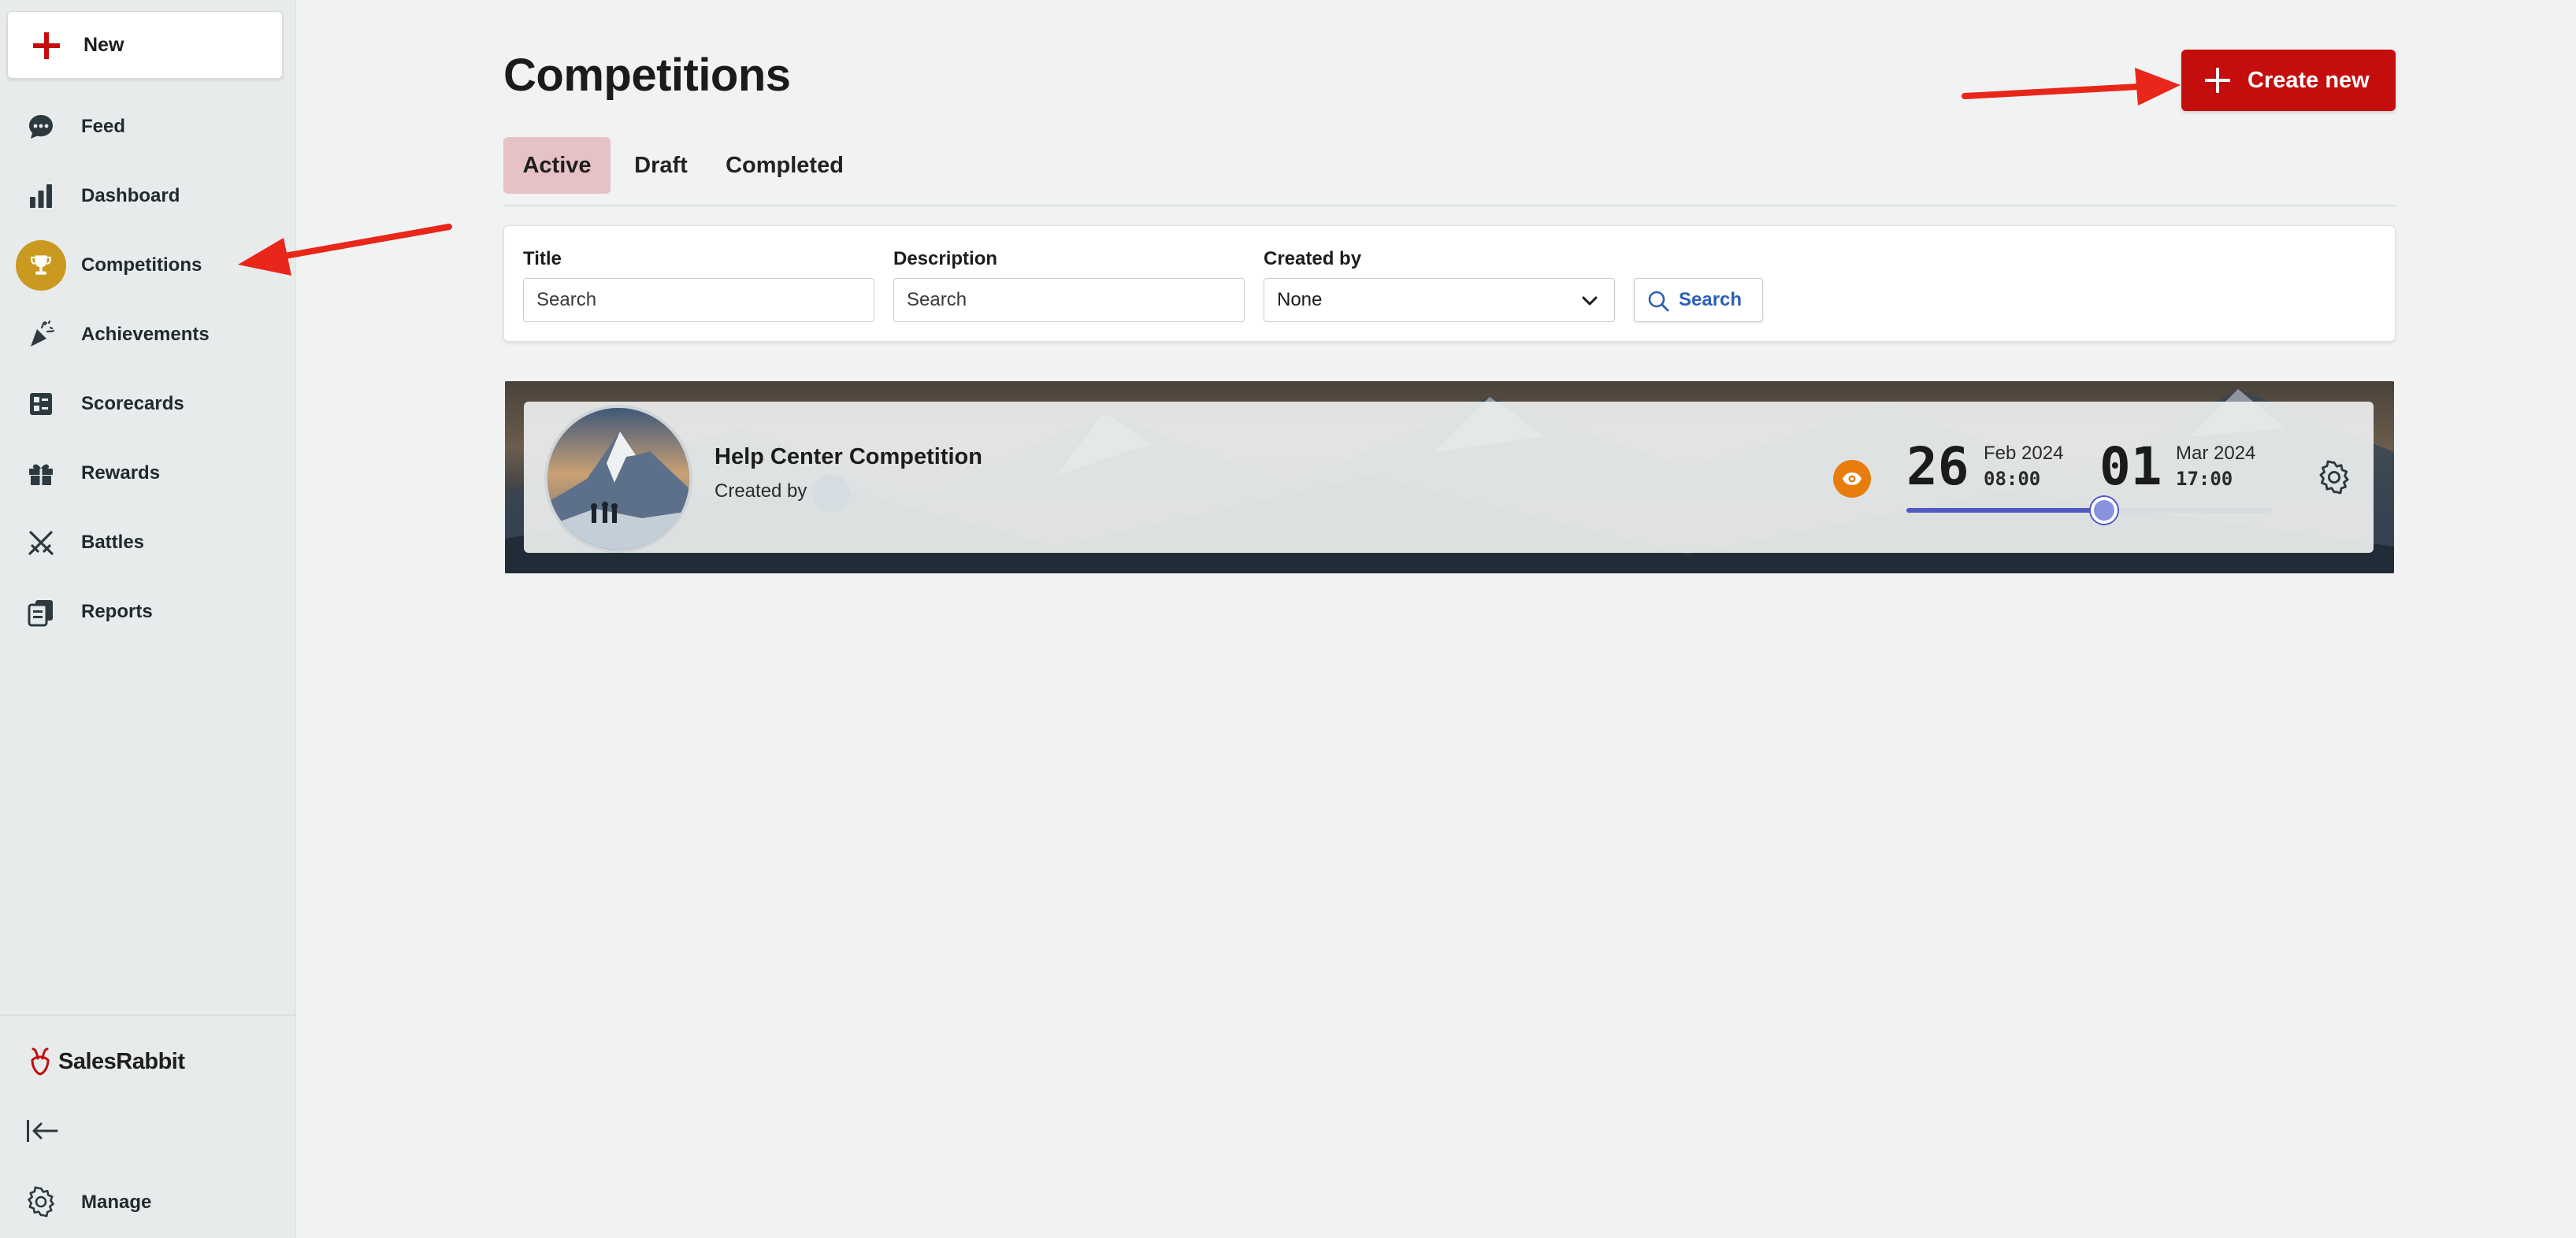  What do you see at coordinates (761, 491) in the screenshot?
I see `created-by-label: Created by` at bounding box center [761, 491].